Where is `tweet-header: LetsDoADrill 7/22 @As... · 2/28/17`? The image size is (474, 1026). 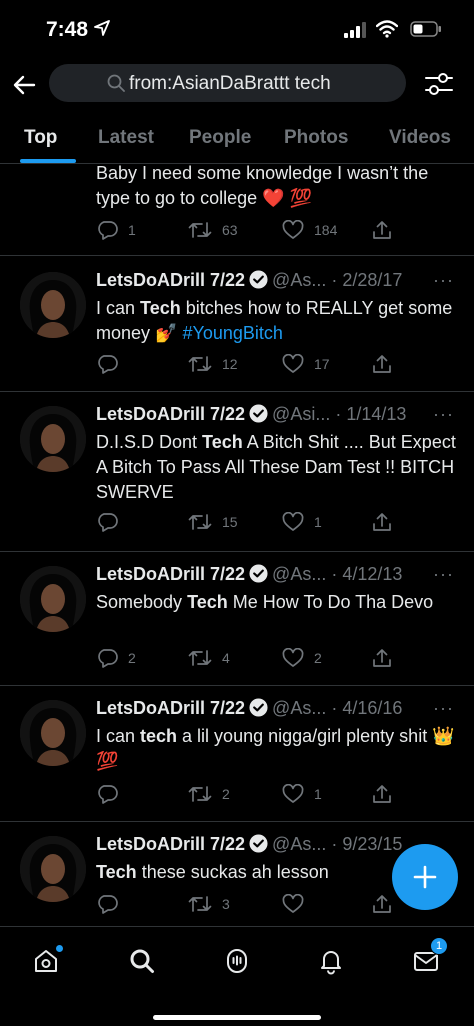 tweet-header: LetsDoADrill 7/22 @As... · 2/28/17 is located at coordinates (249, 280).